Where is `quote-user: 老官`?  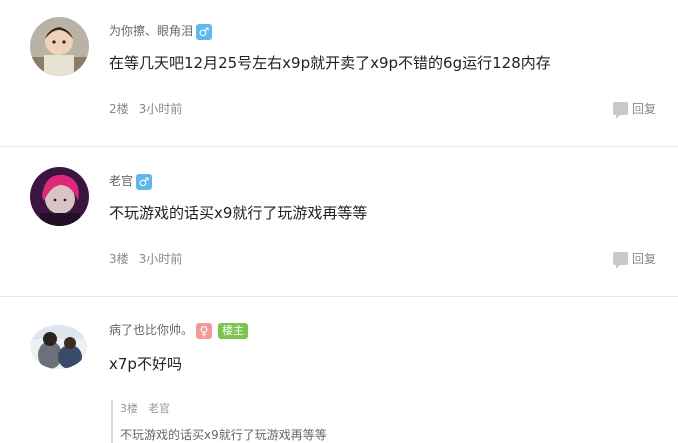 quote-user: 老官 is located at coordinates (159, 408).